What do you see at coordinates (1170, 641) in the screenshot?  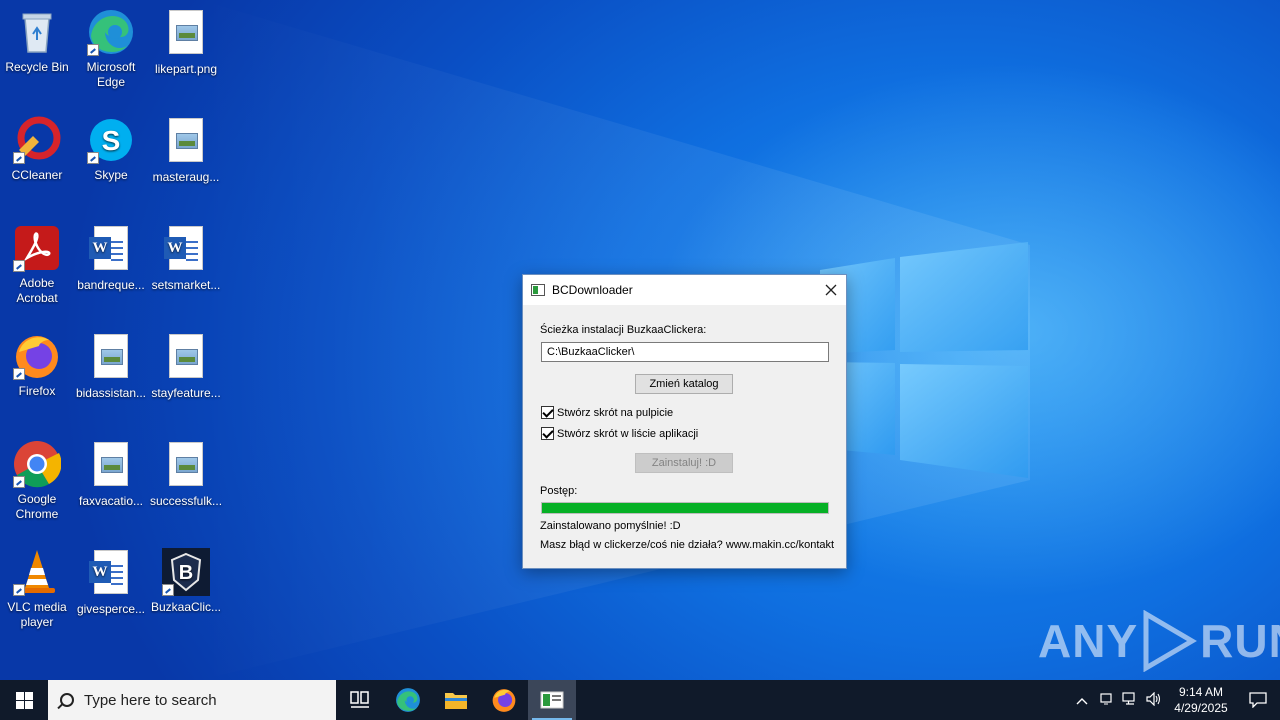 I see `play-triangle-icon` at bounding box center [1170, 641].